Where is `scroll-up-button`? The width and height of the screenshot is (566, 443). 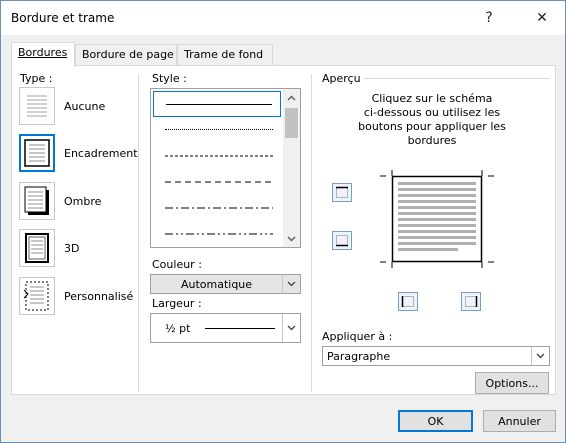
scroll-up-button is located at coordinates (291, 97).